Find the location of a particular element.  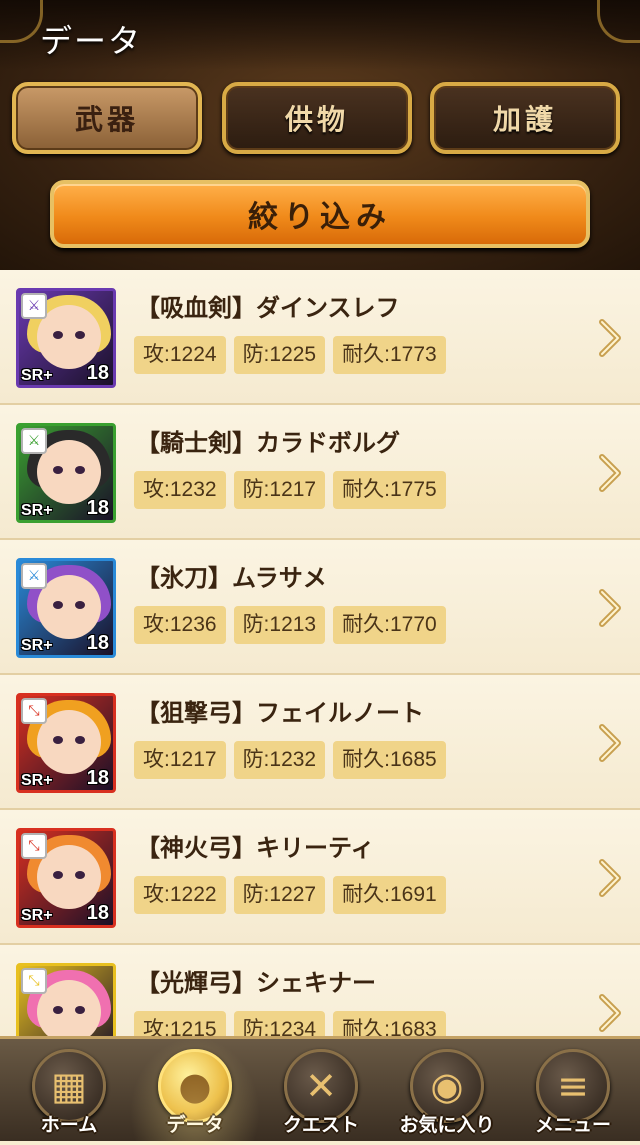

item-name: 【氷刀】ムラサメ is located at coordinates (231, 578).